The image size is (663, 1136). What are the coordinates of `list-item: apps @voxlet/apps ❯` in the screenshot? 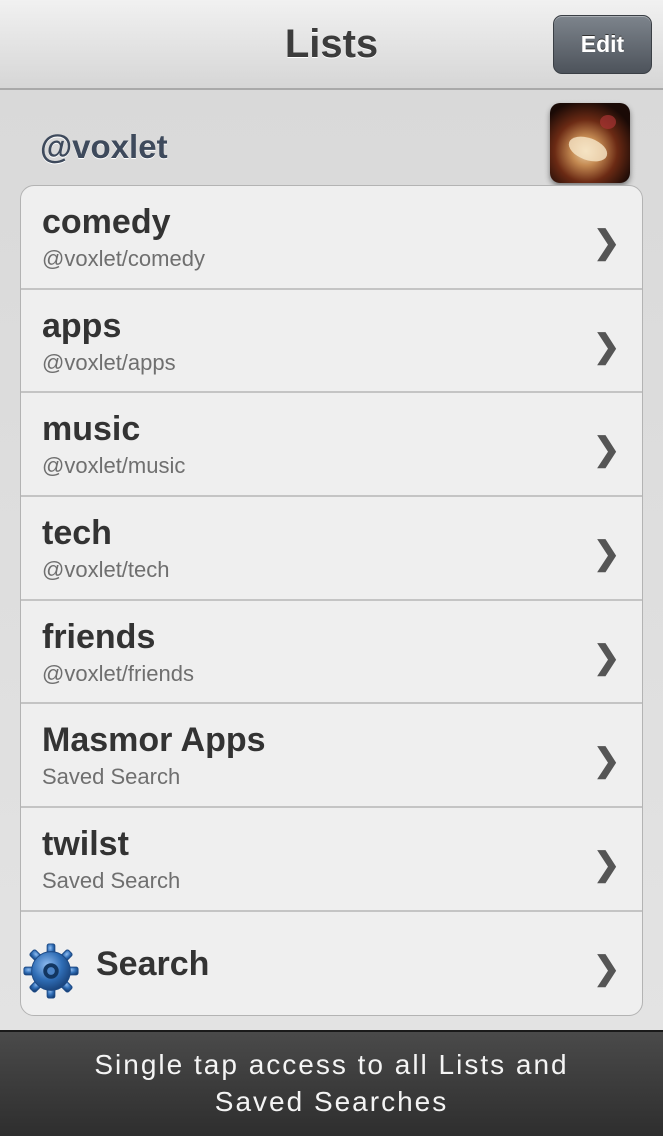 It's located at (331, 342).